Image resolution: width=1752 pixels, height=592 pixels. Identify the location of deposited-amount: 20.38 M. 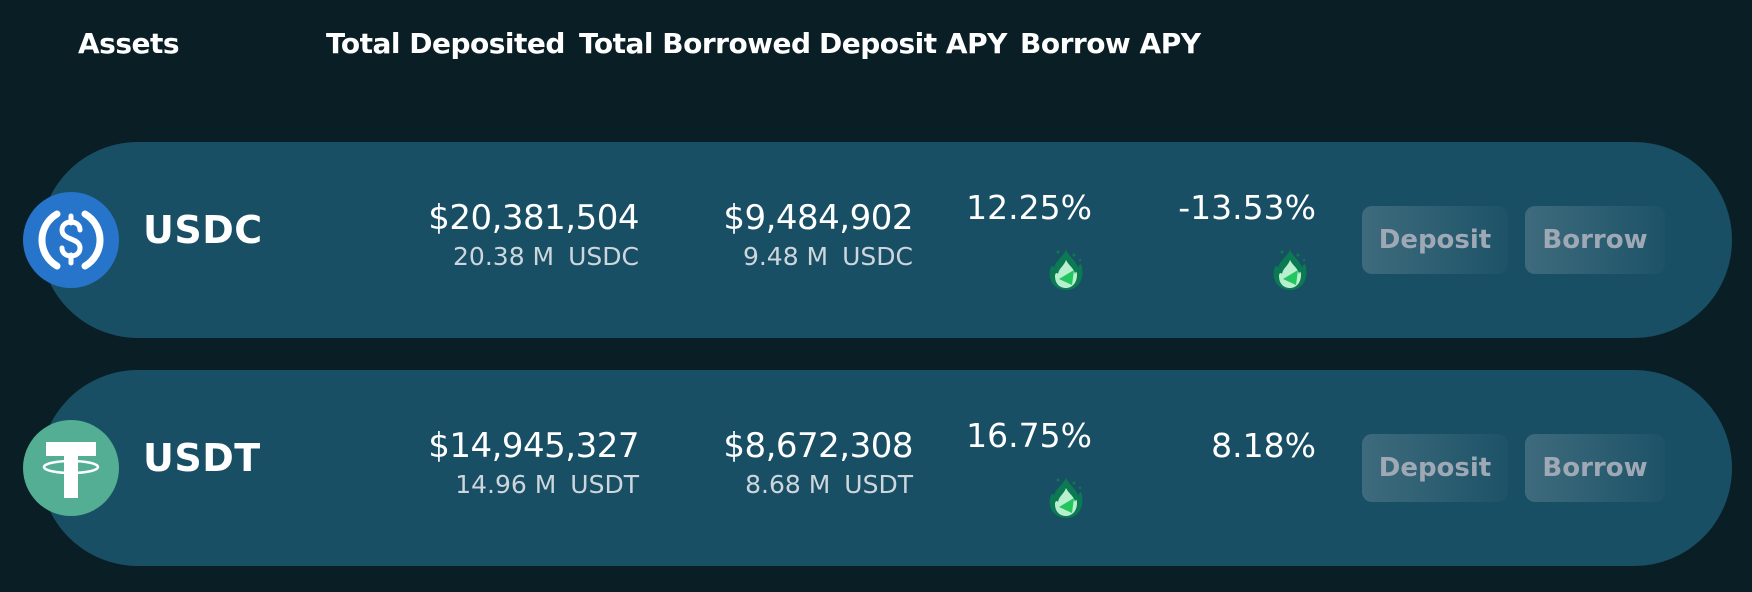
(504, 256).